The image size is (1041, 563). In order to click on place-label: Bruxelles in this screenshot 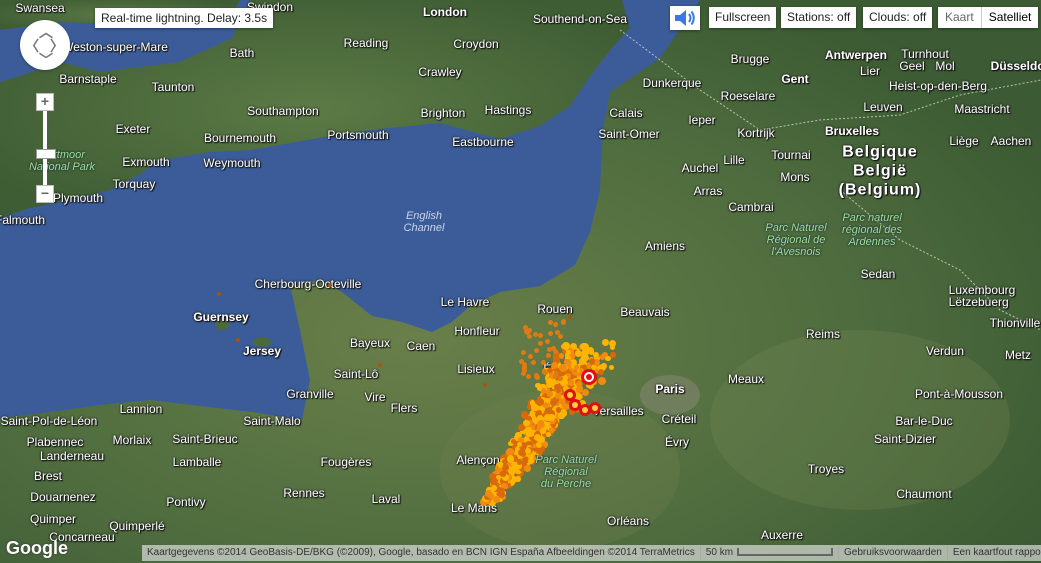, I will do `click(852, 131)`.